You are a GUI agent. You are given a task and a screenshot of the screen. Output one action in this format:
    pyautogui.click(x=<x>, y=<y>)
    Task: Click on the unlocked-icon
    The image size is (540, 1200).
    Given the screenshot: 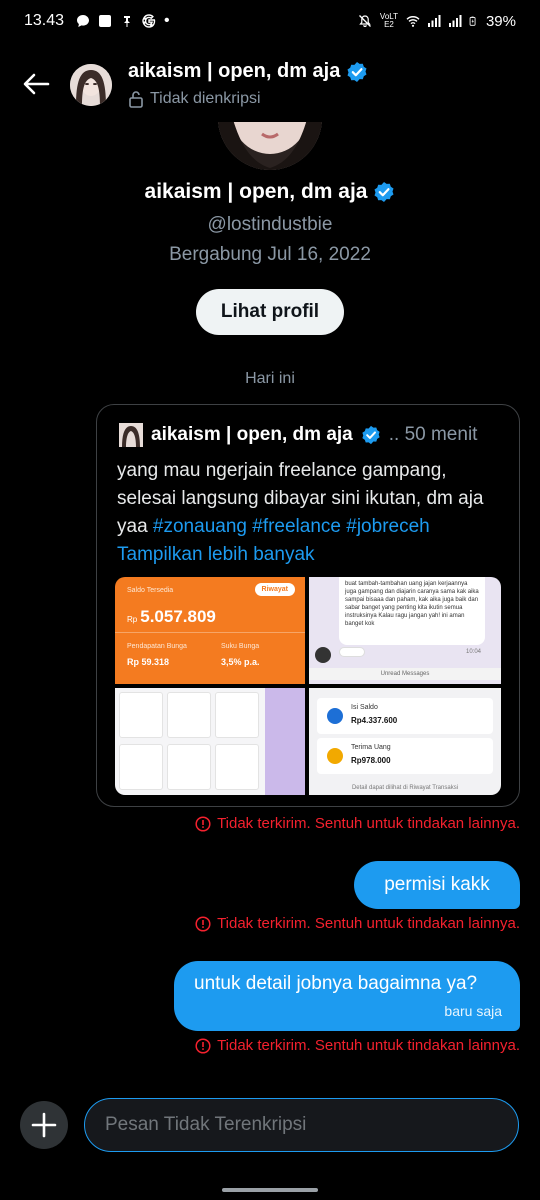 What is the action you would take?
    pyautogui.click(x=136, y=99)
    